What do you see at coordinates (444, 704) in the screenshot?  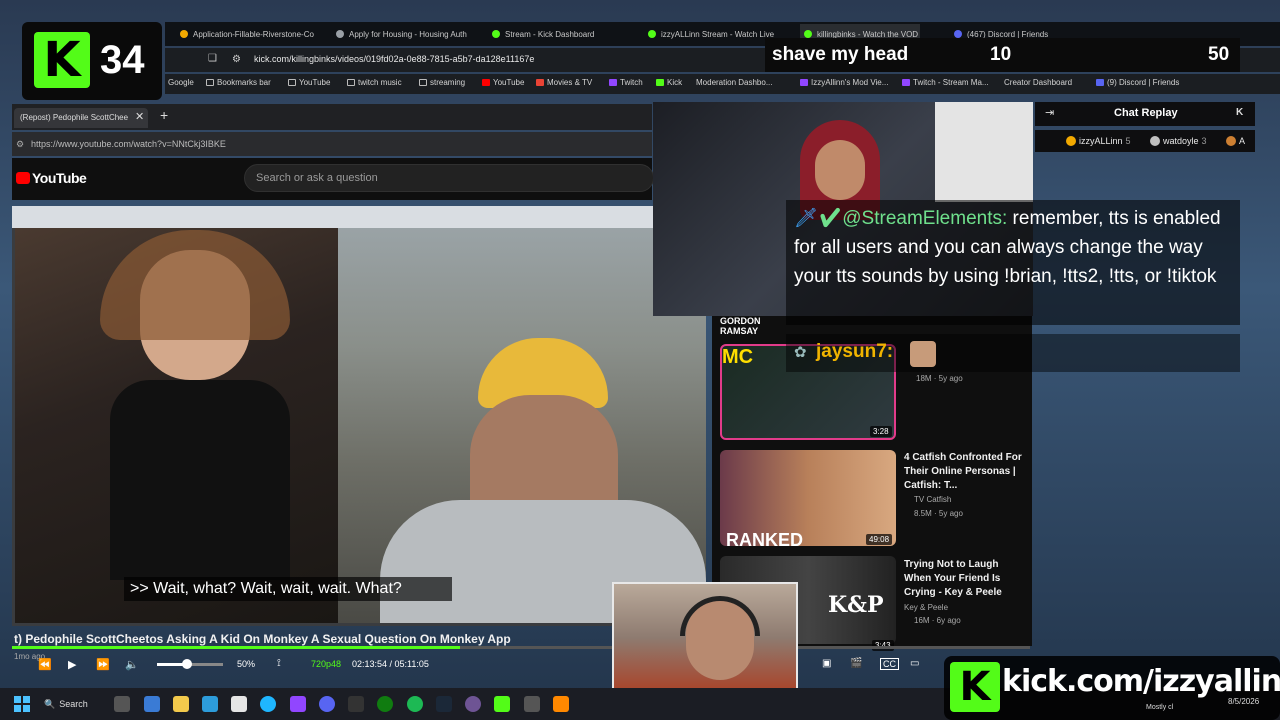 I see `steam-icon` at bounding box center [444, 704].